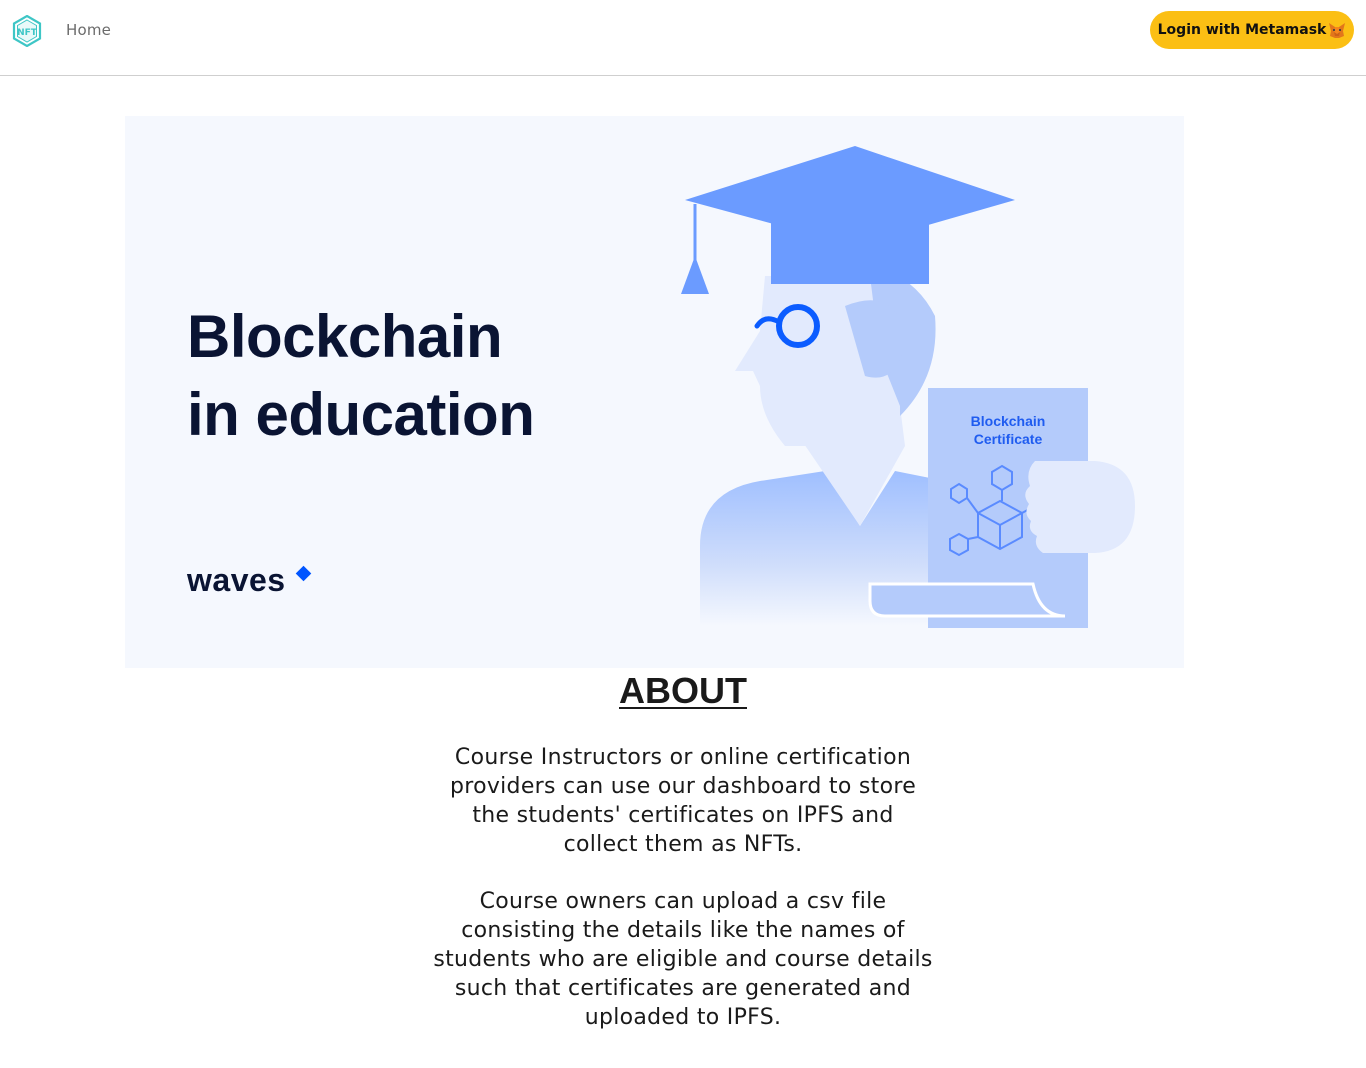  Describe the element at coordinates (88, 30) in the screenshot. I see `nav-home-link: Home` at that location.